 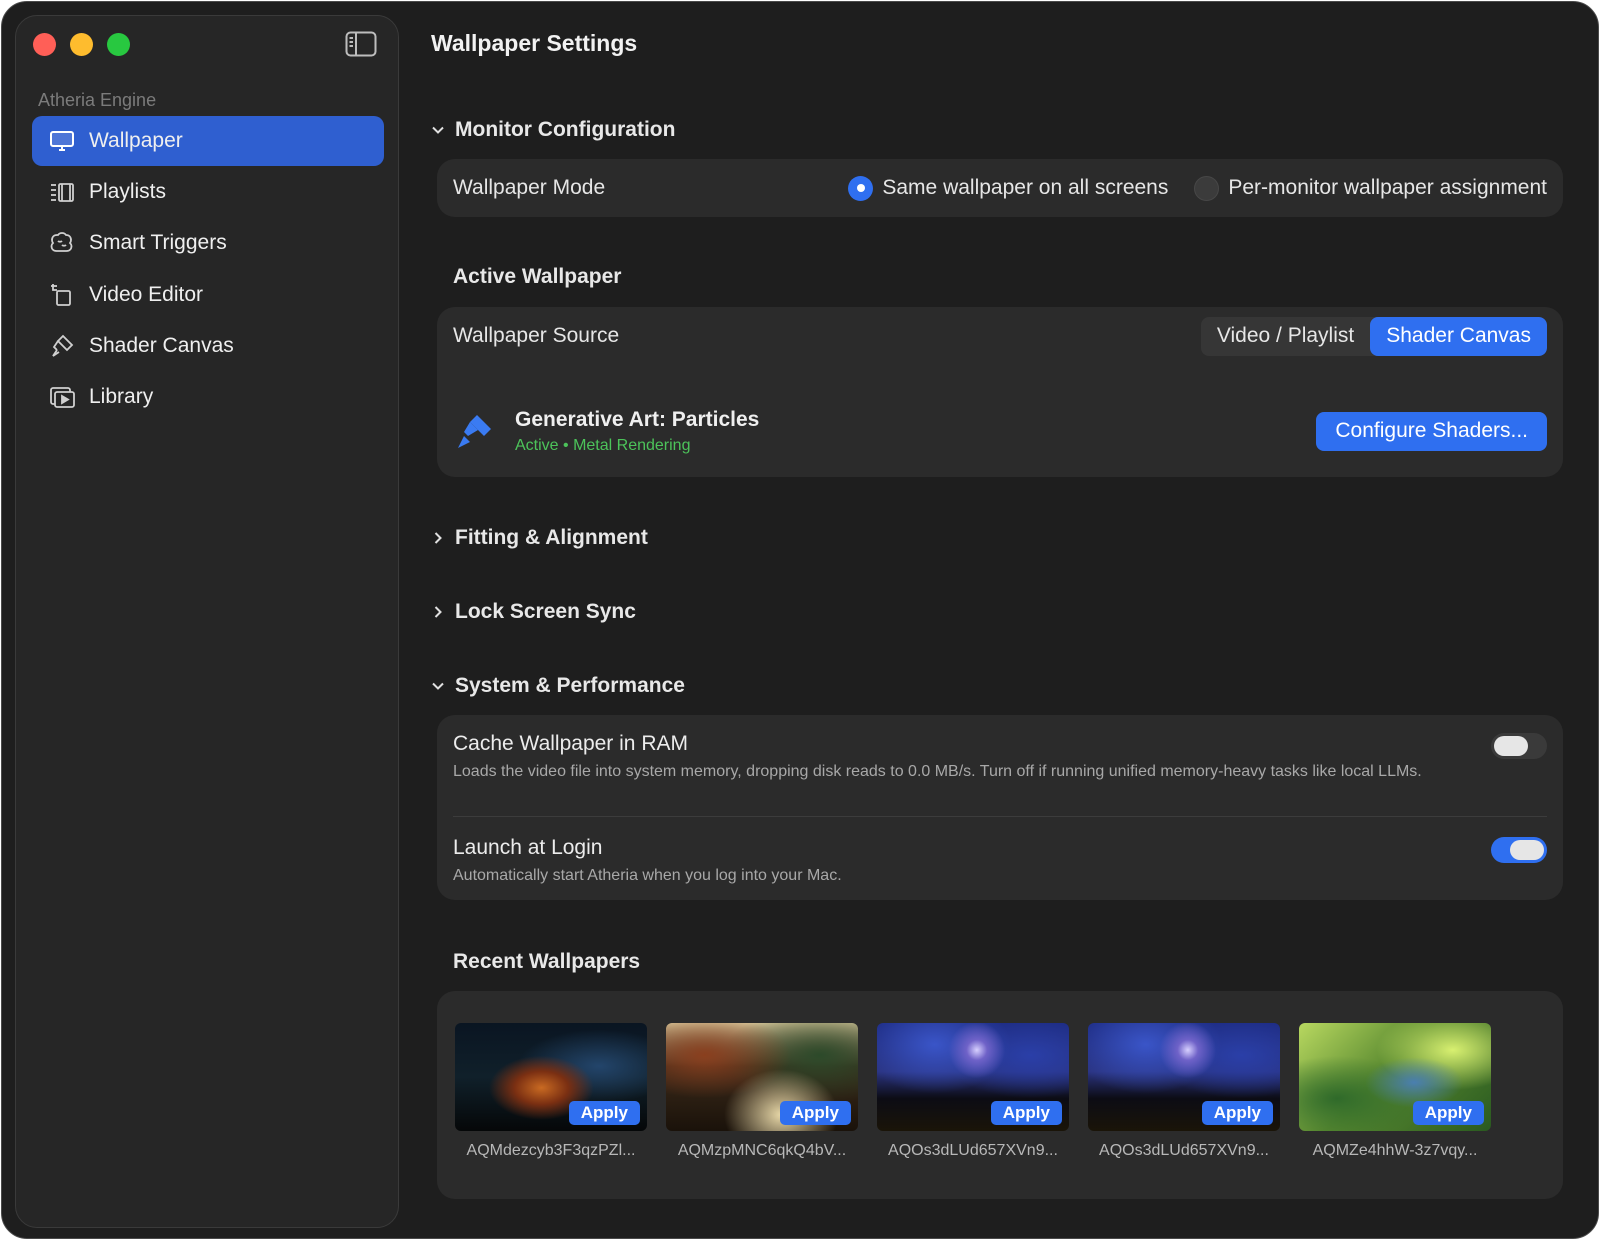 What do you see at coordinates (1519, 850) in the screenshot?
I see `launch-at-login-toggle` at bounding box center [1519, 850].